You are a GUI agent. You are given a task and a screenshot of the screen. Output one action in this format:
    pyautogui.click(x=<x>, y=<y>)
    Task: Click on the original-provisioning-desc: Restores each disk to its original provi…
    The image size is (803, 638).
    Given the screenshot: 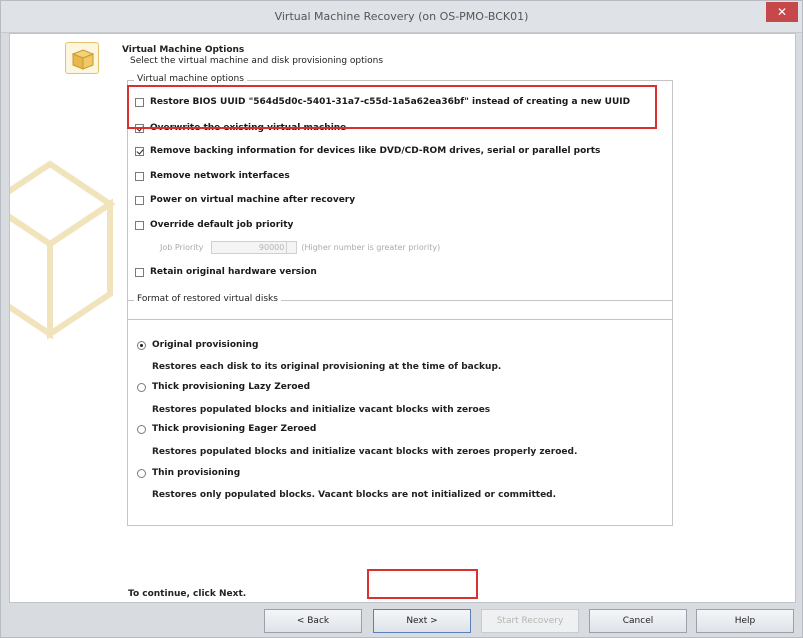 What is the action you would take?
    pyautogui.click(x=327, y=367)
    